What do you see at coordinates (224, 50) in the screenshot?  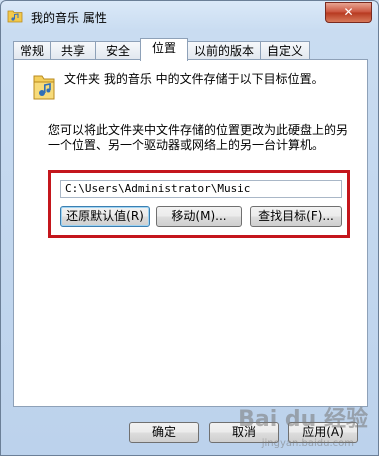 I see `tab-previous-versions: 以前的版本` at bounding box center [224, 50].